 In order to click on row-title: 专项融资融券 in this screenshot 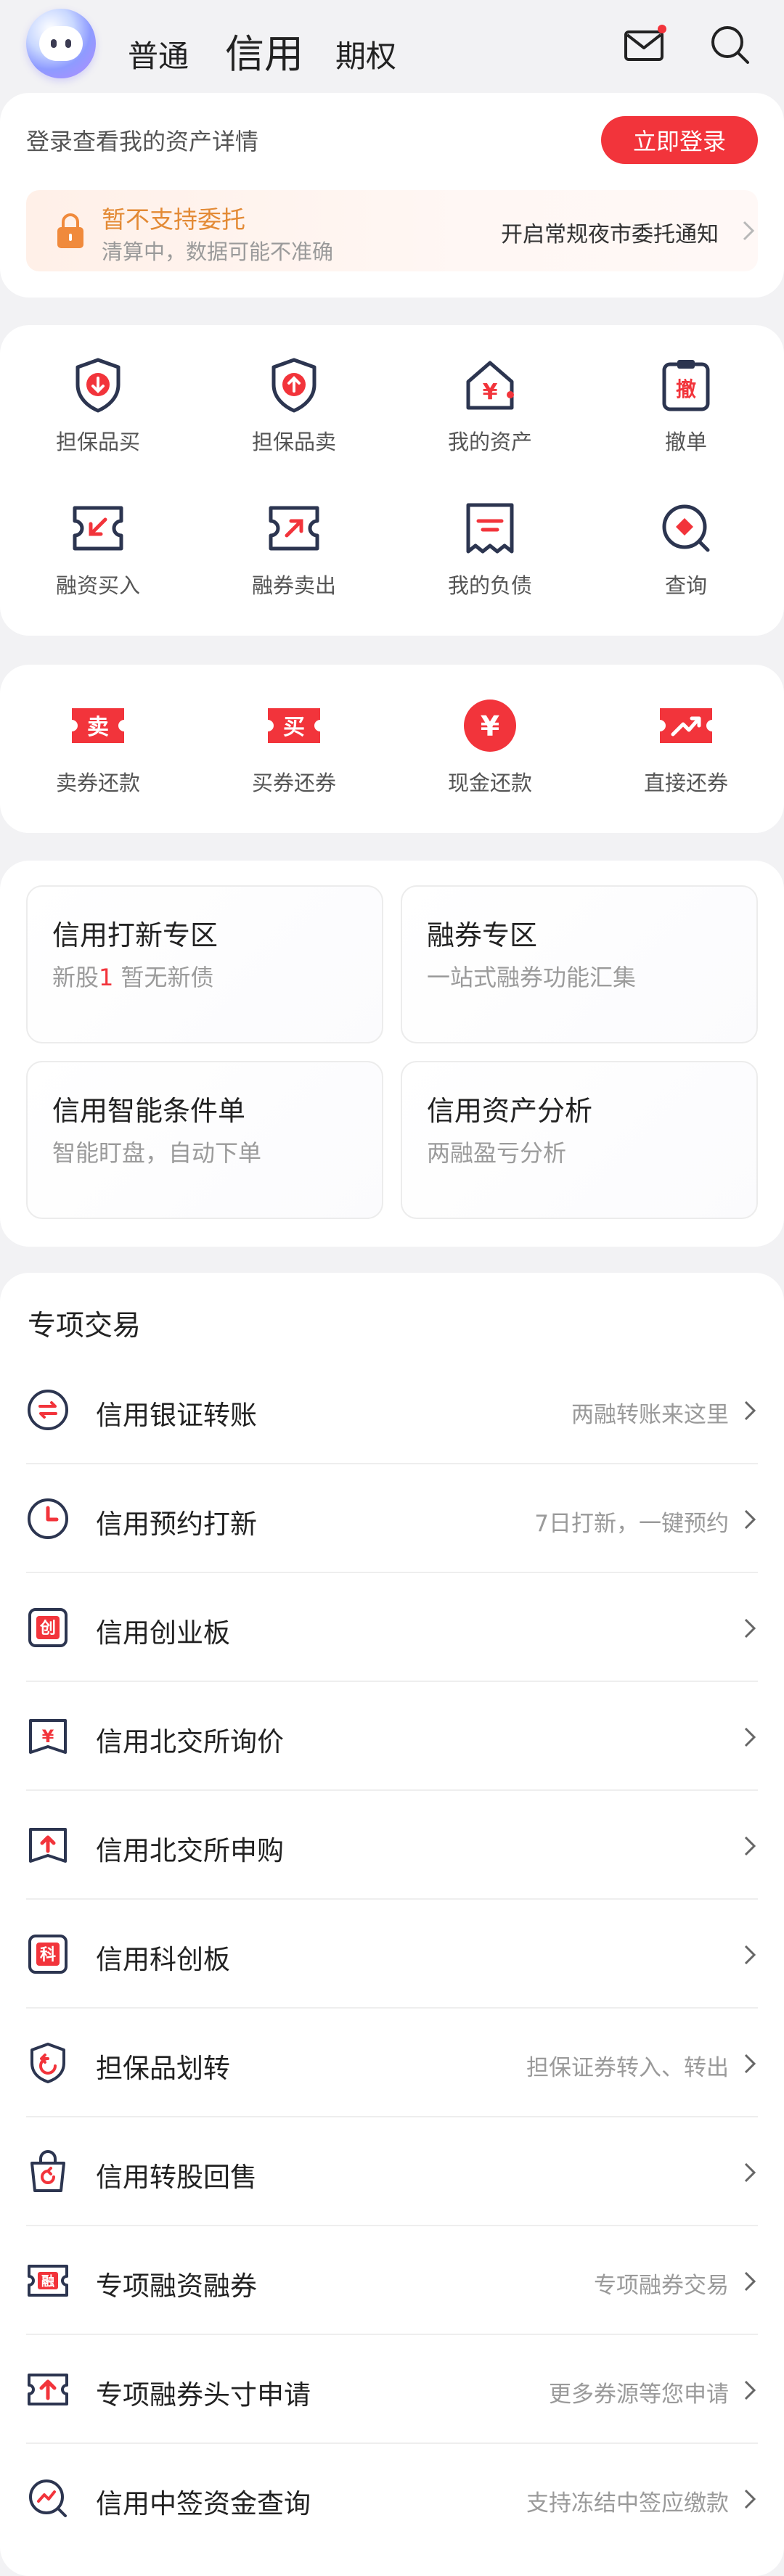, I will do `click(177, 2286)`.